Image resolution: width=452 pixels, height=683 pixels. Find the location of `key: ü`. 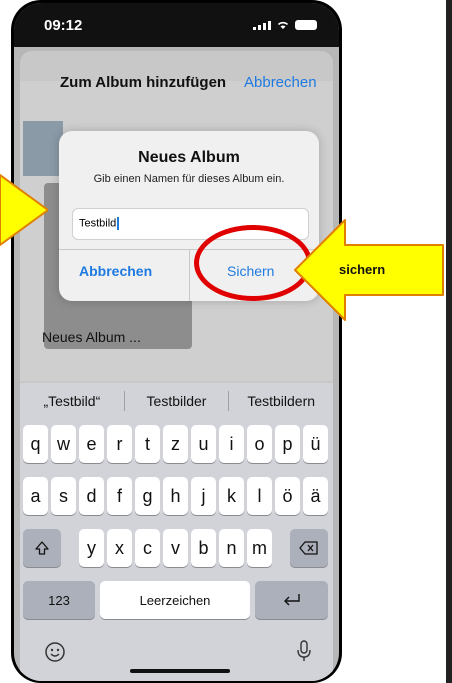

key: ü is located at coordinates (315, 444).